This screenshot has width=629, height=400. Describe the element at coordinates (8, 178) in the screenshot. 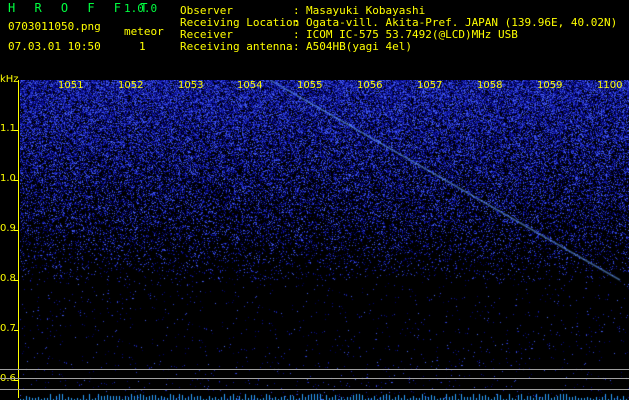

I see `y-tick-label: 1.0` at that location.